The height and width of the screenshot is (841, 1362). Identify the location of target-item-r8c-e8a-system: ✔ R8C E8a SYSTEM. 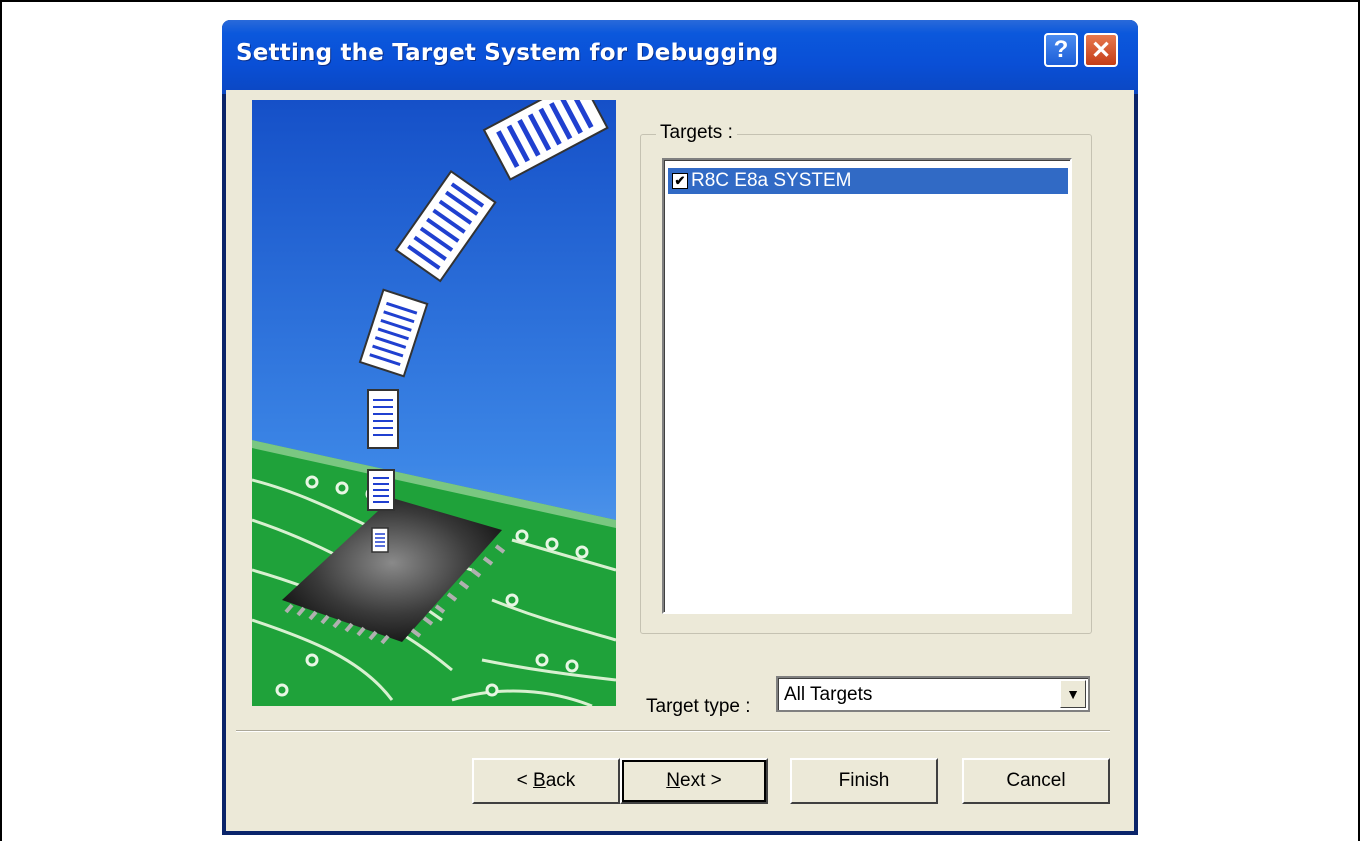
(868, 181).